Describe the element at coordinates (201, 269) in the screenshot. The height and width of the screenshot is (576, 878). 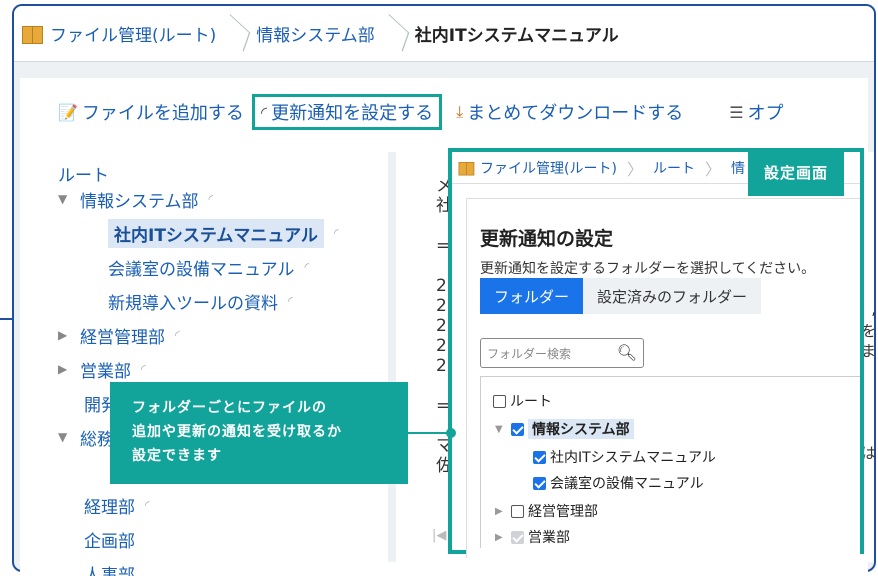
I see `tree-item-label: 会議室の設備マニュアル` at that location.